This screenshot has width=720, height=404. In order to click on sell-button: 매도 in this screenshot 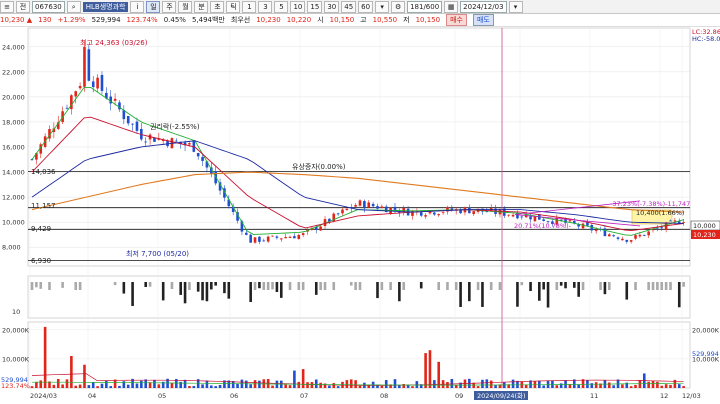, I will do `click(483, 20)`.